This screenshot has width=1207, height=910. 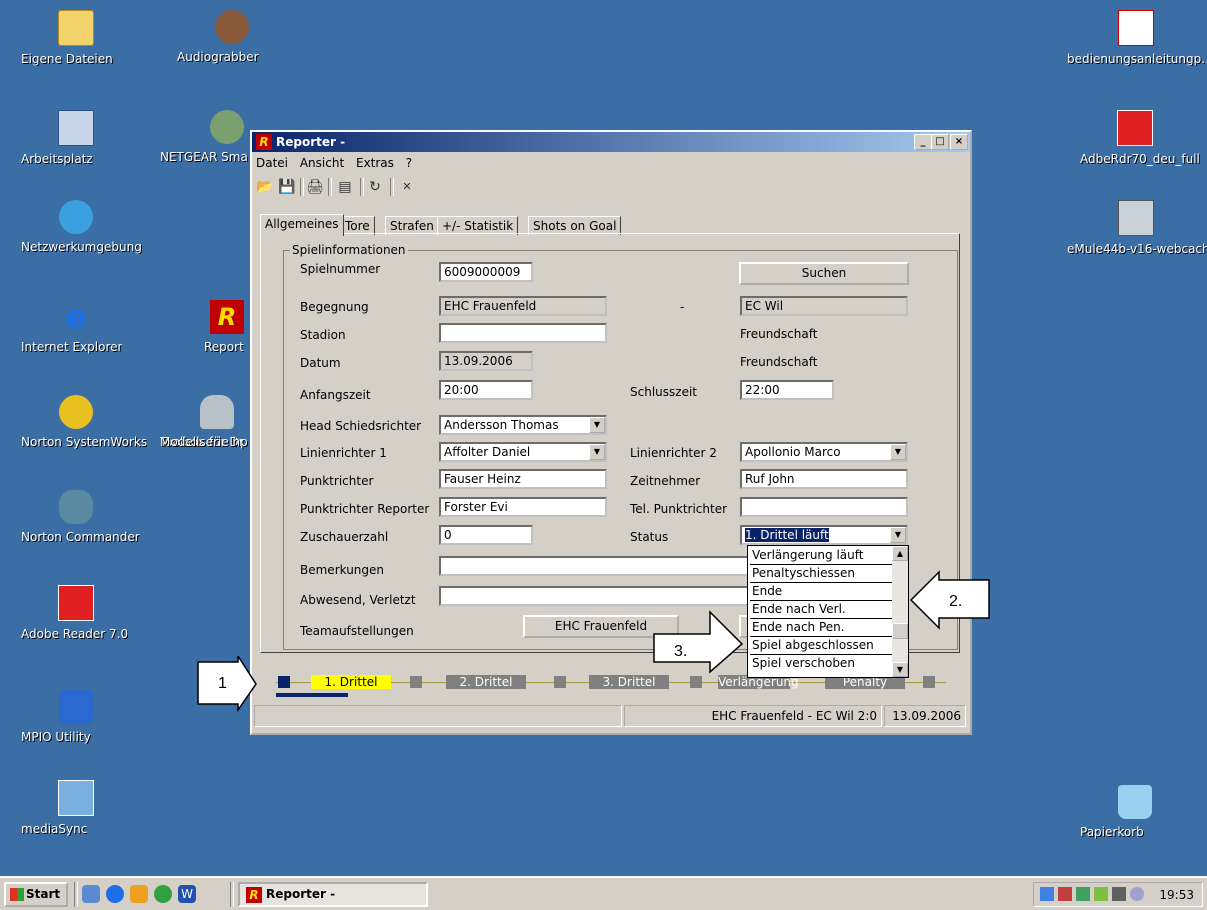 I want to click on schlusszeit-field: 22:00, so click(x=787, y=390).